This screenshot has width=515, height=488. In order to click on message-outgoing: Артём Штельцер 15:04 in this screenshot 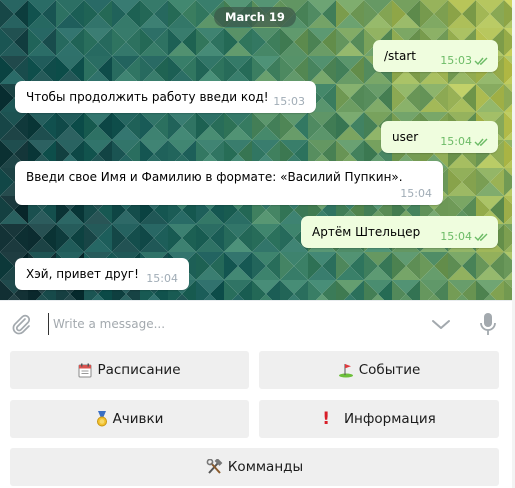, I will do `click(399, 232)`.